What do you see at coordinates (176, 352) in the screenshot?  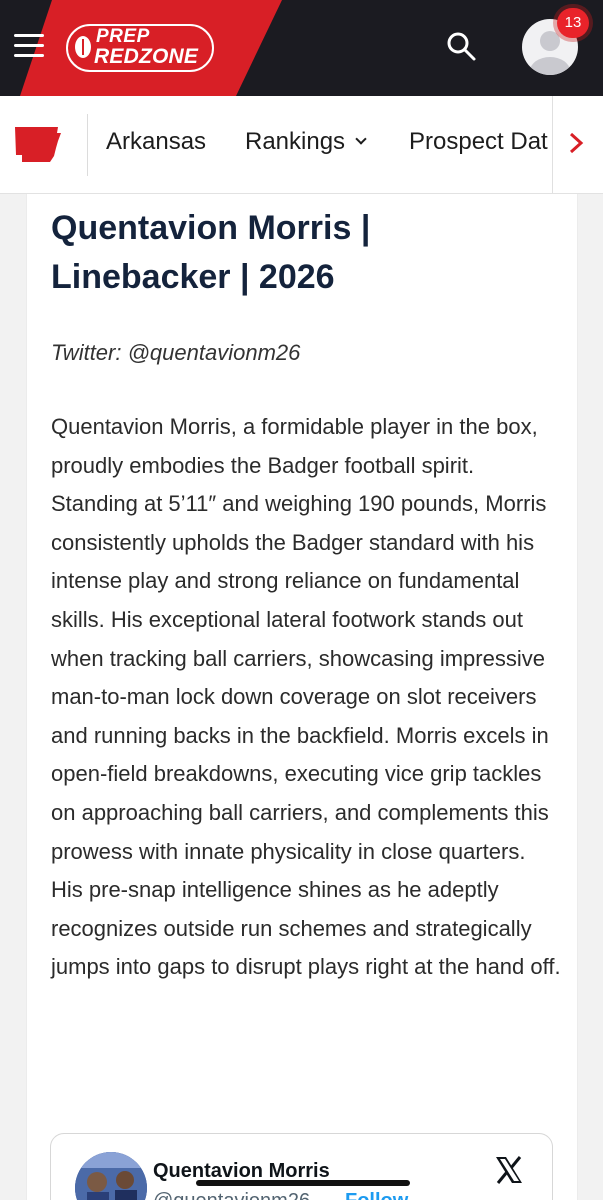 I see `twitter-handle-line: Twitter: @quentavionm26` at bounding box center [176, 352].